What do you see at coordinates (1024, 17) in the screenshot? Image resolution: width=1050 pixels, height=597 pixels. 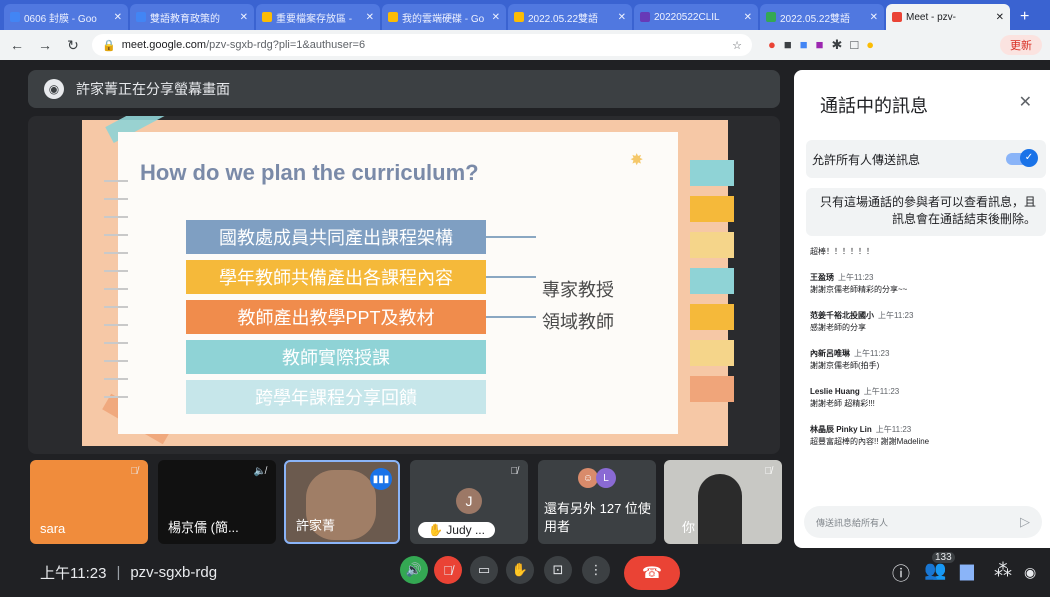 I see `new-tab-button: +` at bounding box center [1024, 17].